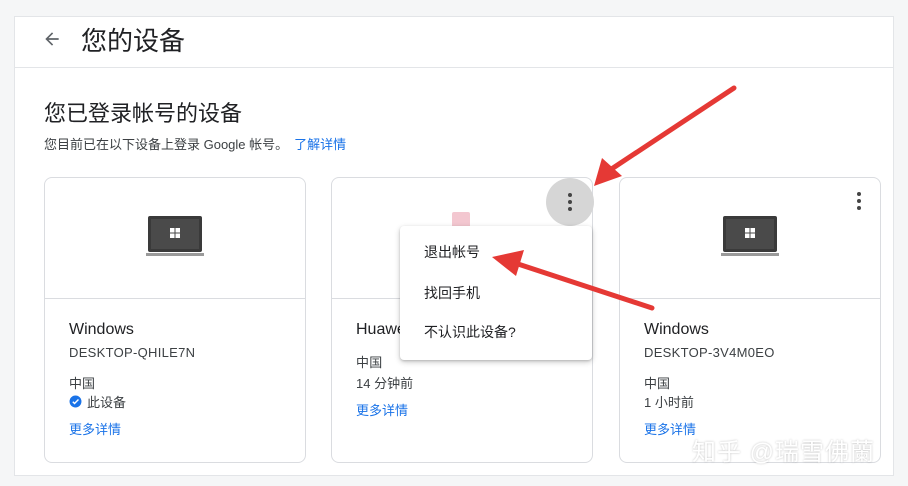 This screenshot has height=486, width=908. I want to click on device-options-menu: 退出帐号 找回手机 不认识此设备?, so click(496, 293).